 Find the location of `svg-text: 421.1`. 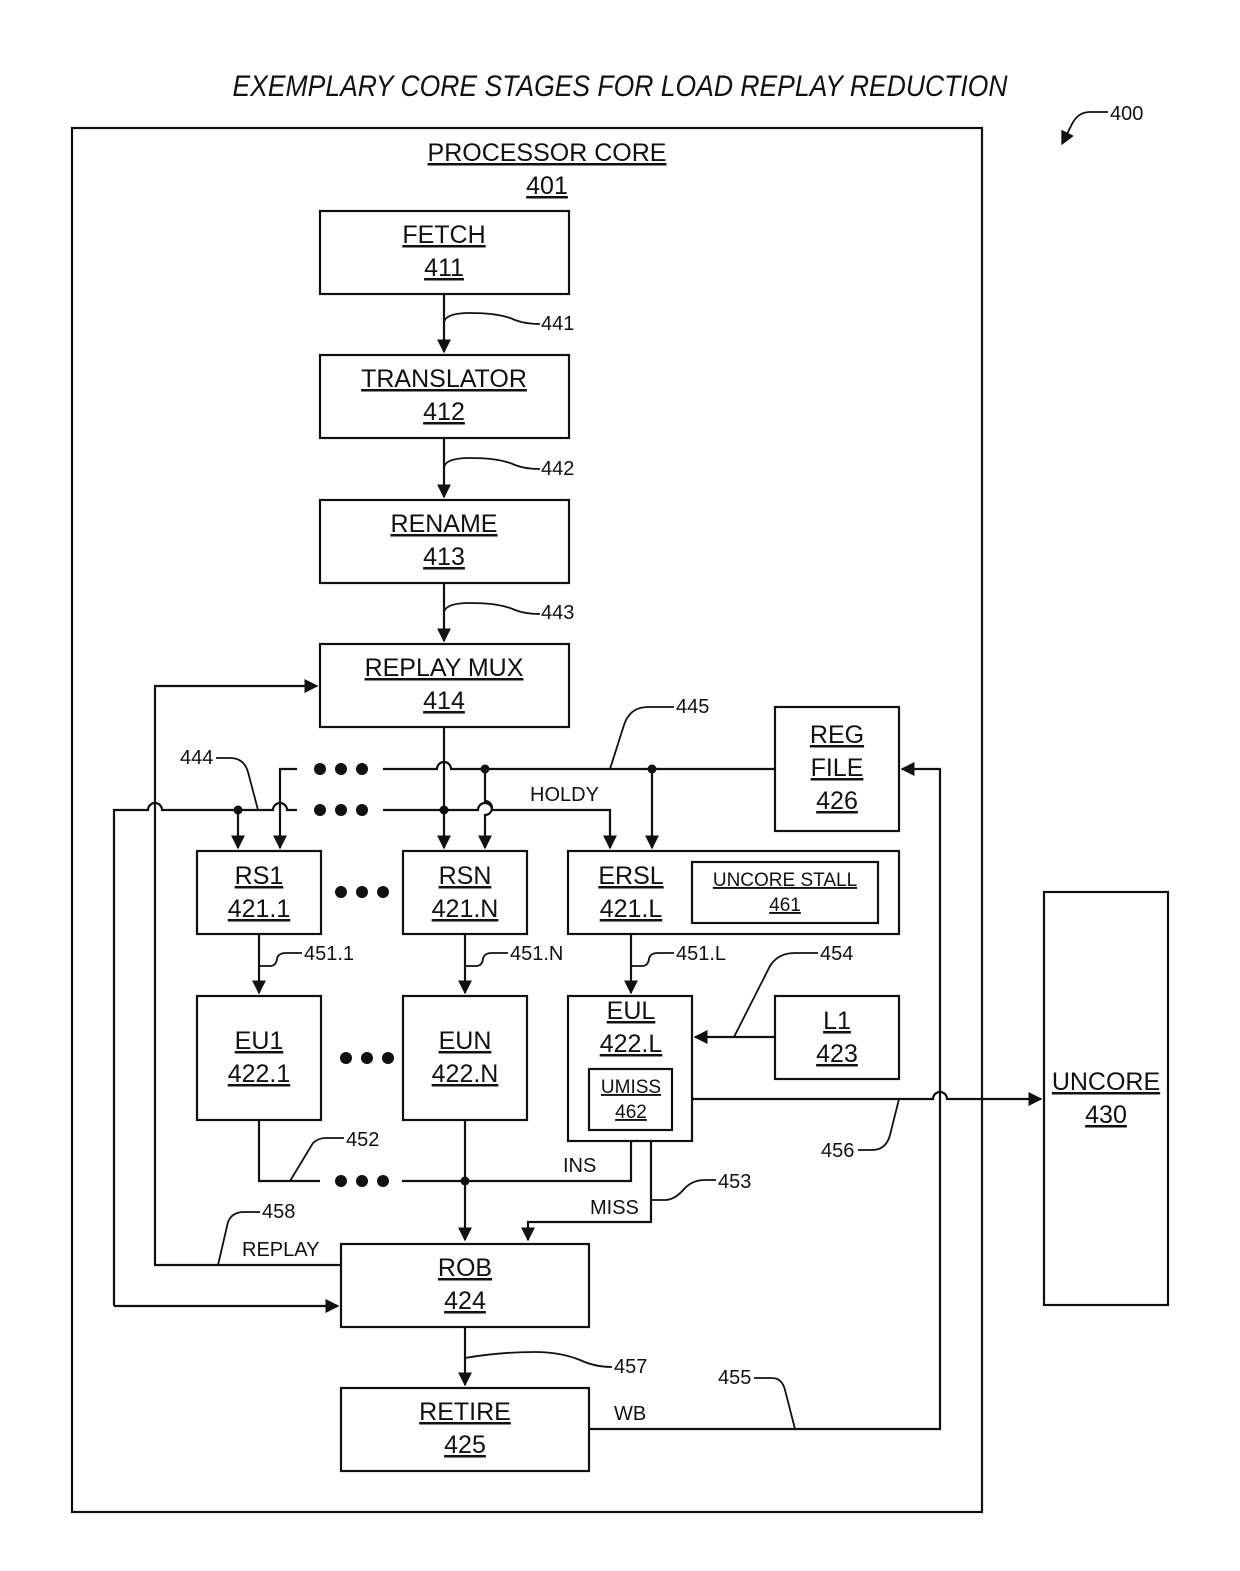

svg-text: 421.1 is located at coordinates (259, 909).